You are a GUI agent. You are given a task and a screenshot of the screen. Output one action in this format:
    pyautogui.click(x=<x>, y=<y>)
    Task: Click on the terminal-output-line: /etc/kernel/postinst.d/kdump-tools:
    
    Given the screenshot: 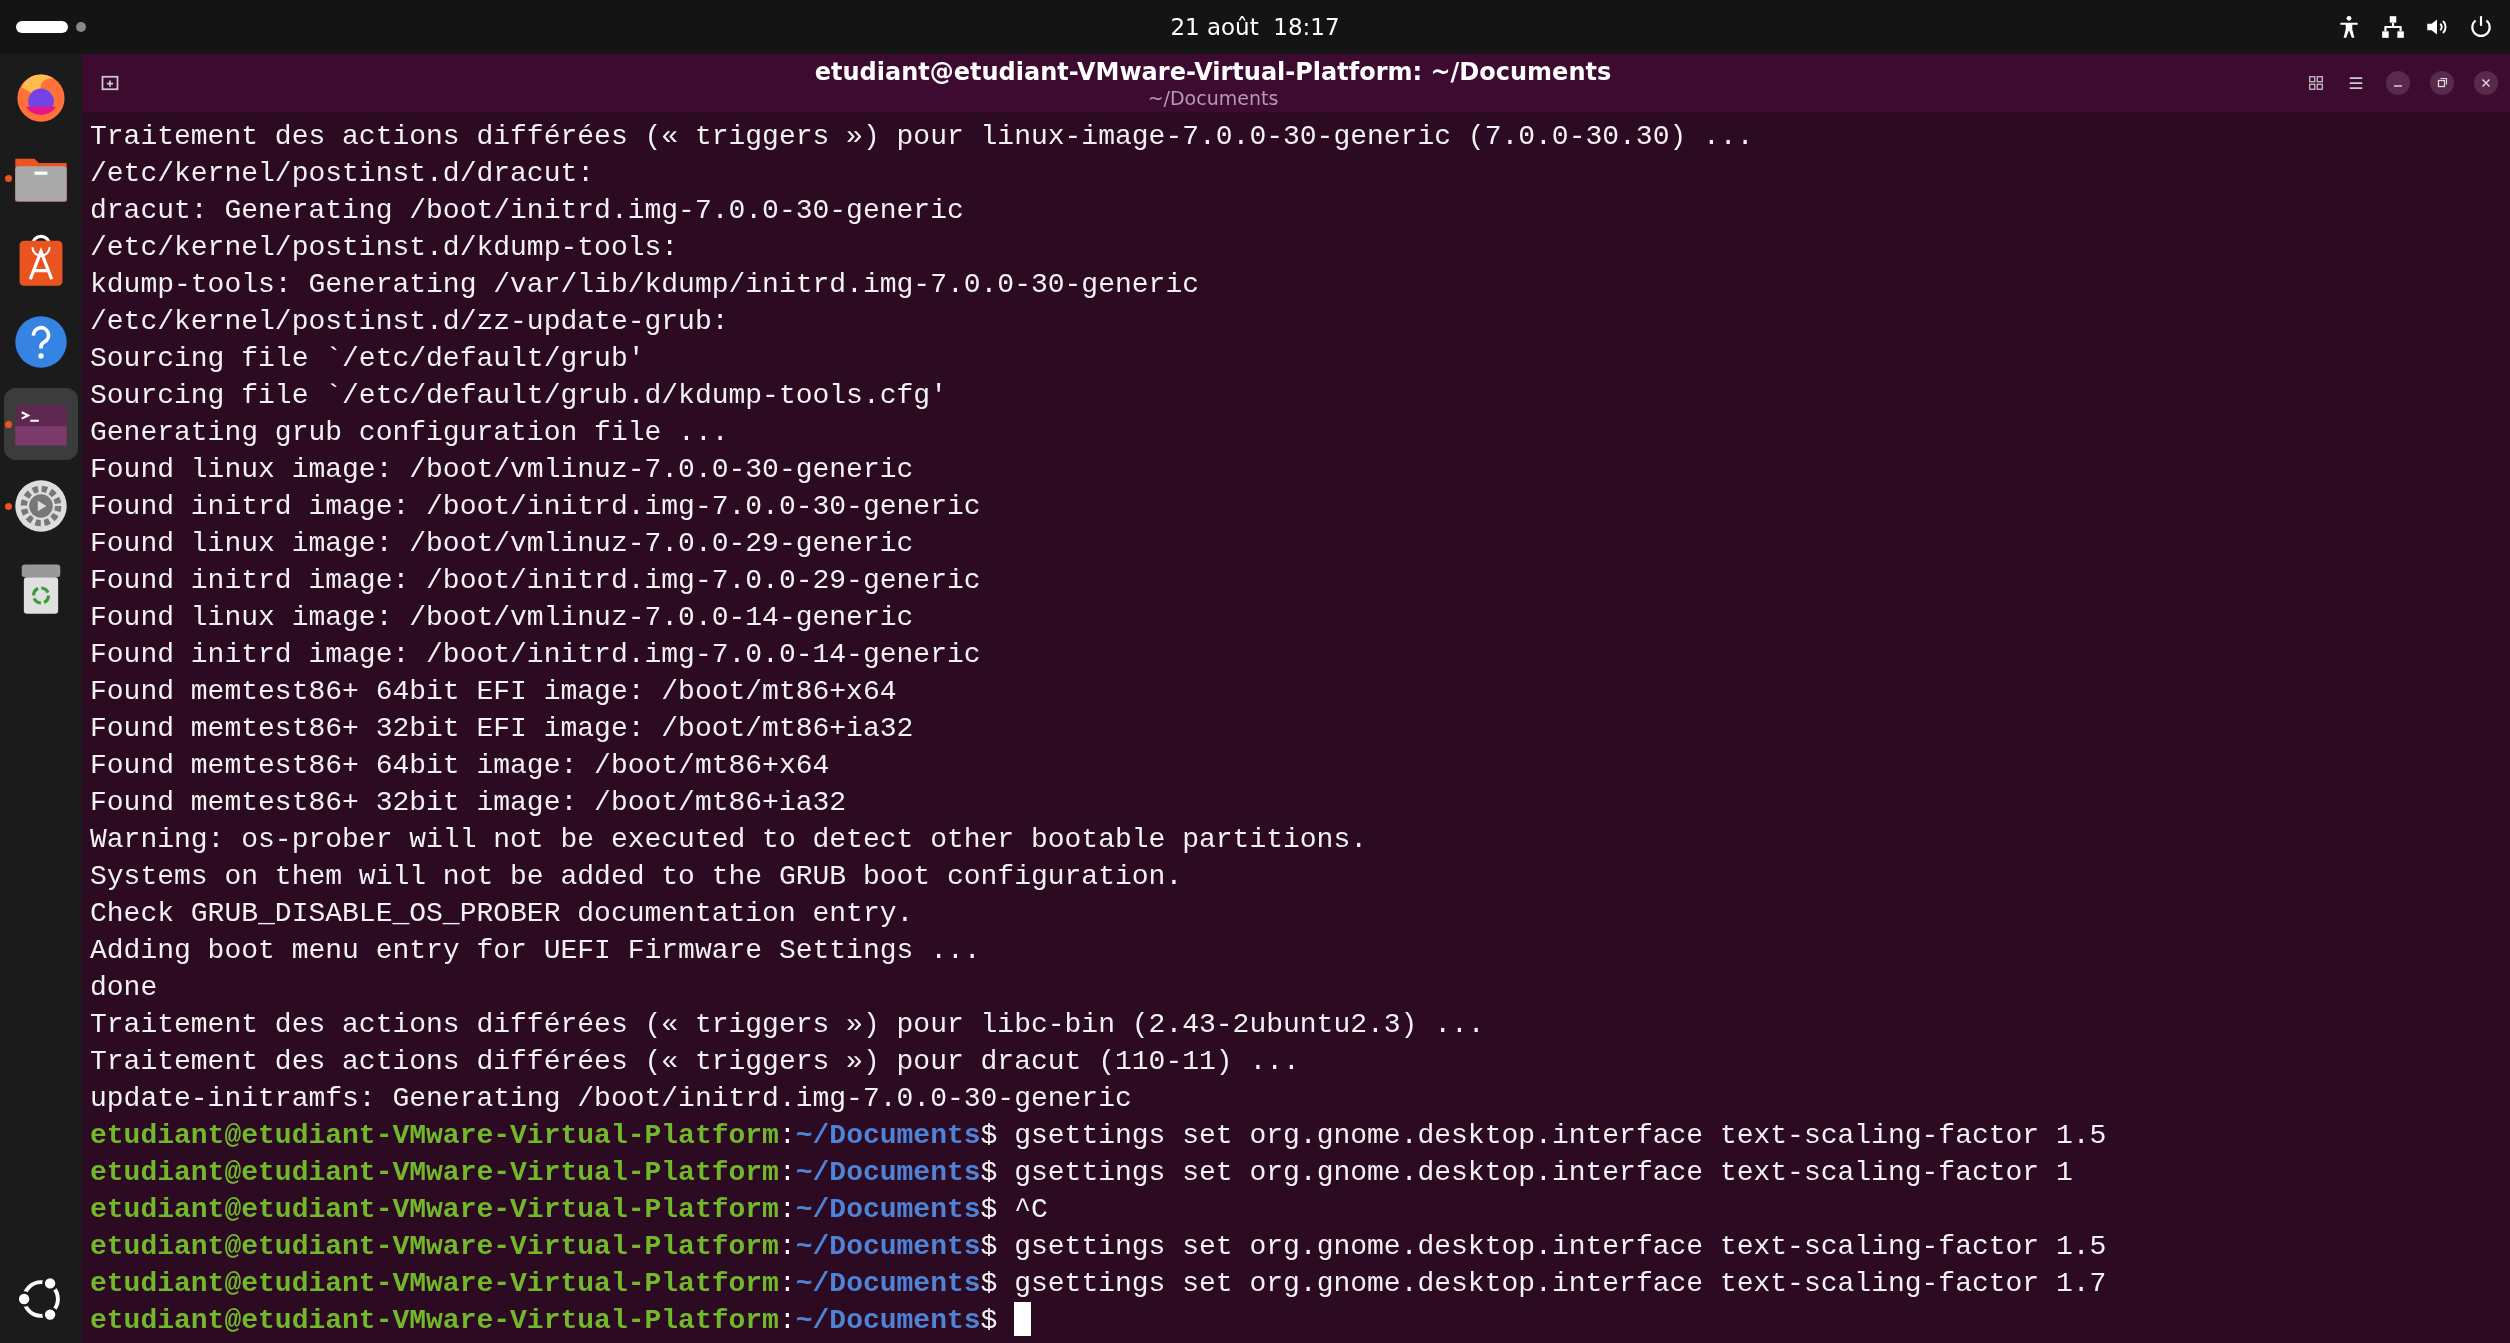 What is the action you would take?
    pyautogui.click(x=385, y=248)
    